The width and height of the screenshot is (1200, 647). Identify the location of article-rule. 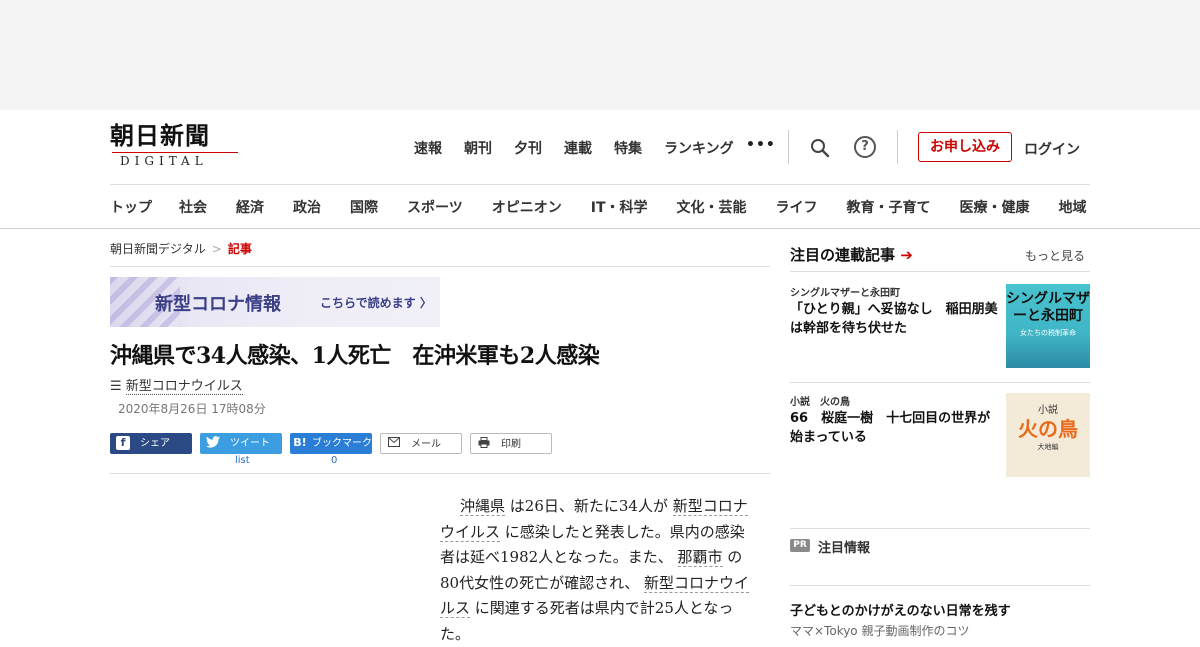
(440, 473).